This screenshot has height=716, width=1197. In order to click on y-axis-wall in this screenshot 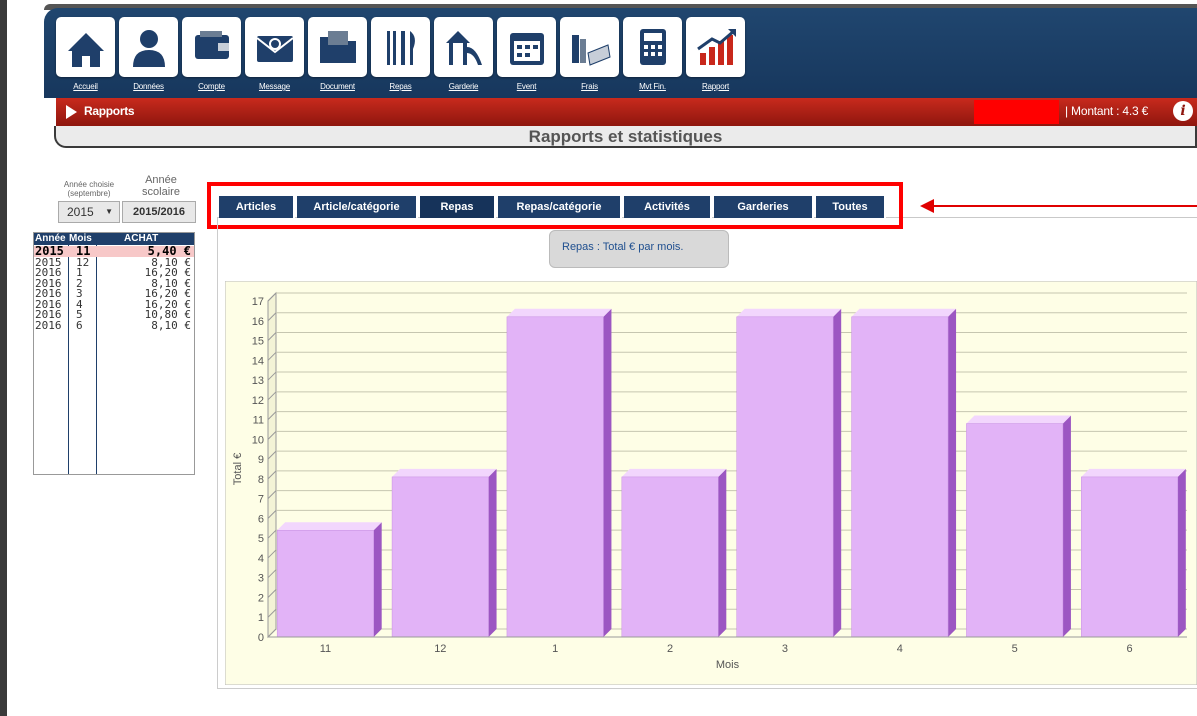, I will do `click(272, 465)`.